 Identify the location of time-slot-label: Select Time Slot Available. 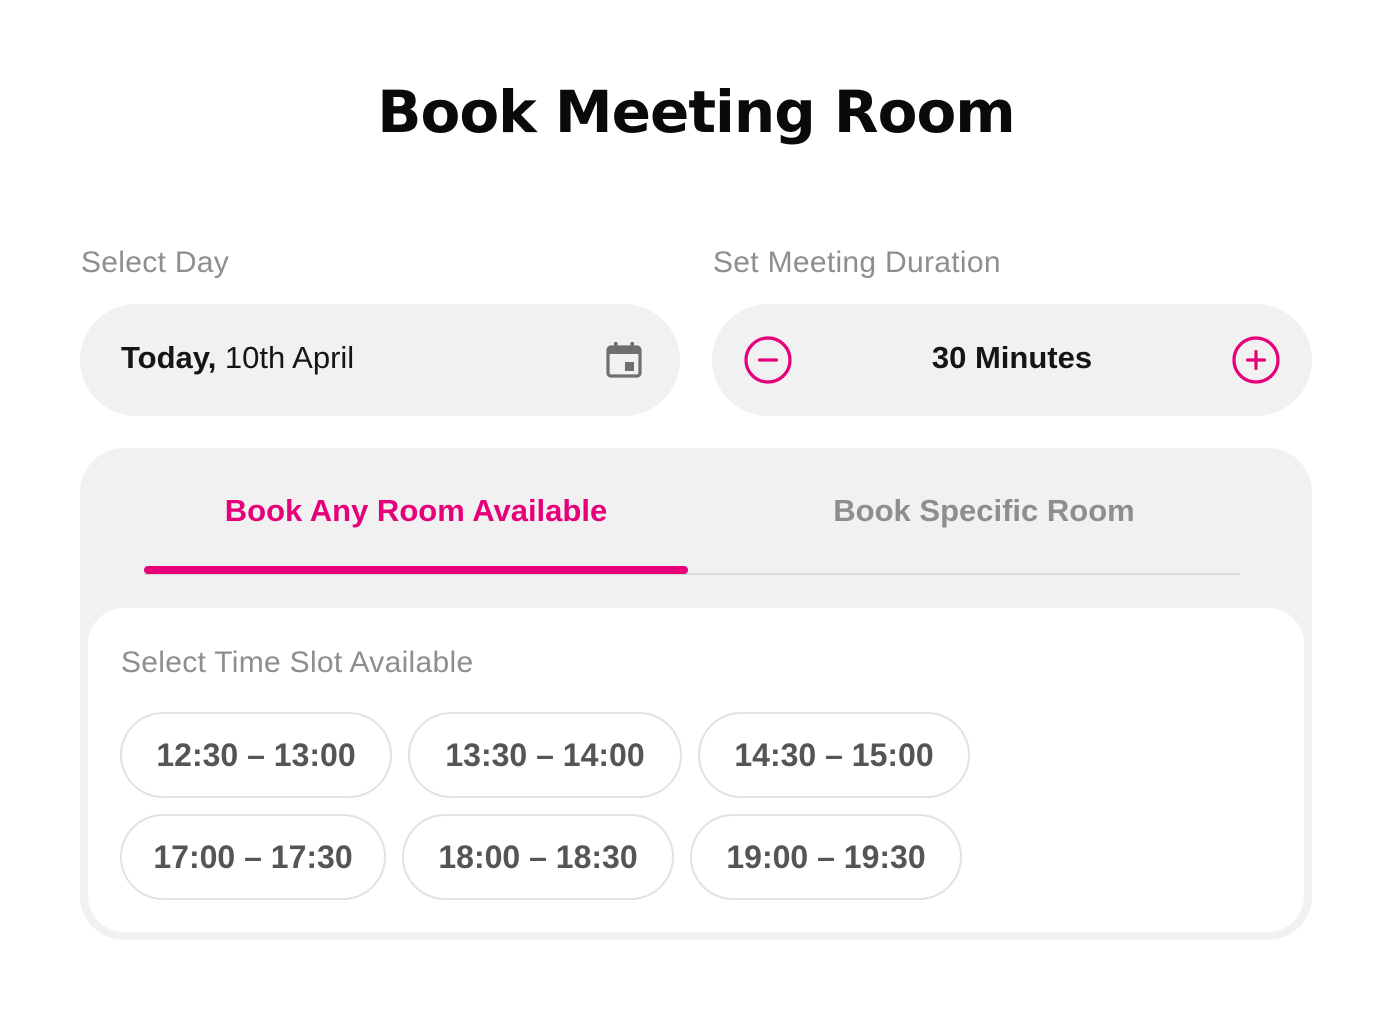
(297, 662).